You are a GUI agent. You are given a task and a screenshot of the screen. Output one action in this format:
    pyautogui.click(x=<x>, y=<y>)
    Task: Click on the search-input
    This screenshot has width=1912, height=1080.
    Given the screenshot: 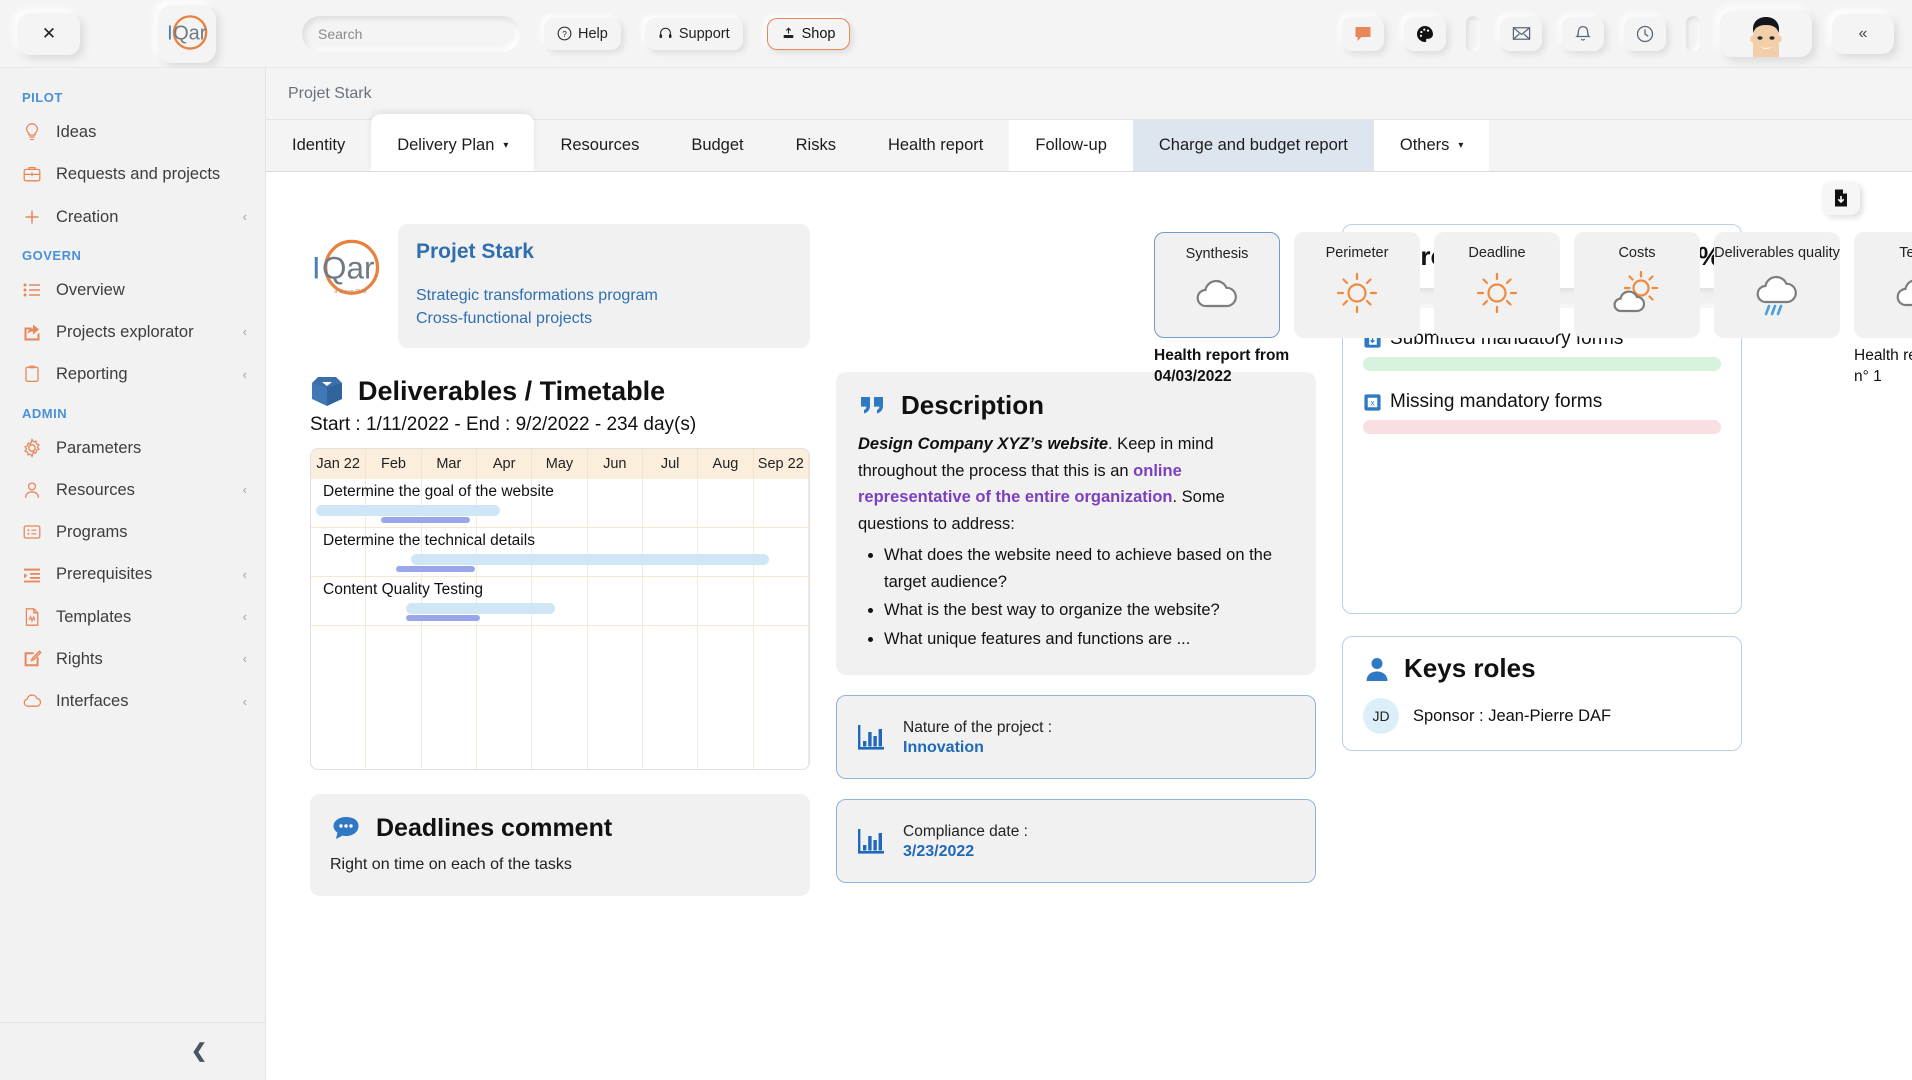 What is the action you would take?
    pyautogui.click(x=411, y=33)
    